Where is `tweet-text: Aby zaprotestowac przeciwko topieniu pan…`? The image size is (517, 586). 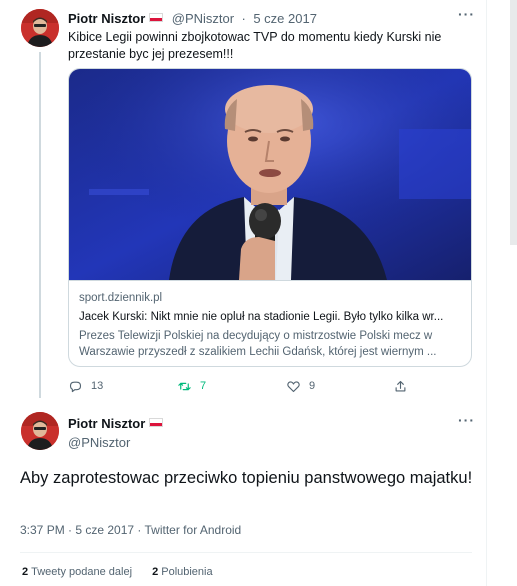 tweet-text: Aby zaprotestowac przeciwko topieniu pan… is located at coordinates (246, 478).